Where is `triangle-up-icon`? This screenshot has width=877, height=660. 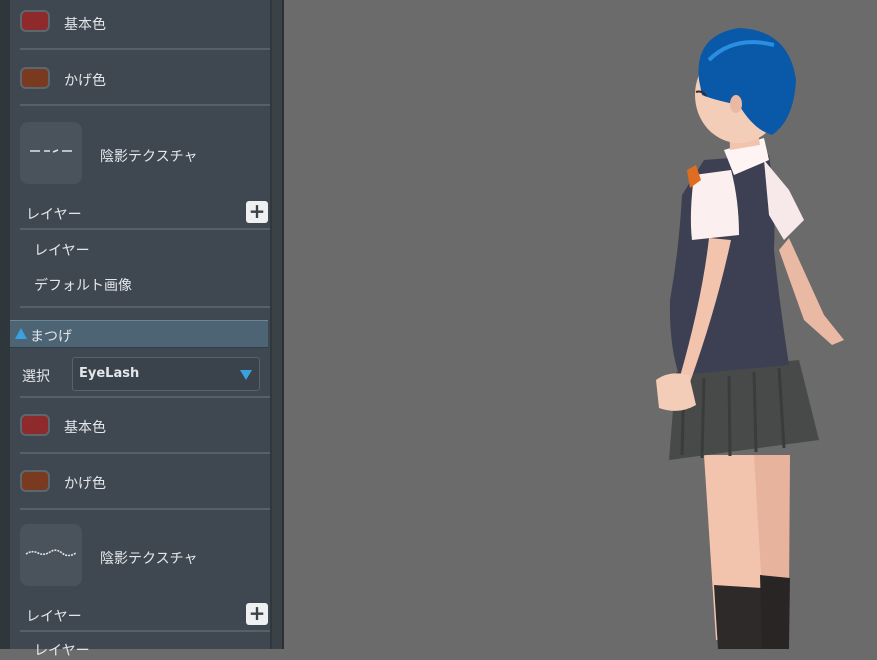
triangle-up-icon is located at coordinates (21, 333).